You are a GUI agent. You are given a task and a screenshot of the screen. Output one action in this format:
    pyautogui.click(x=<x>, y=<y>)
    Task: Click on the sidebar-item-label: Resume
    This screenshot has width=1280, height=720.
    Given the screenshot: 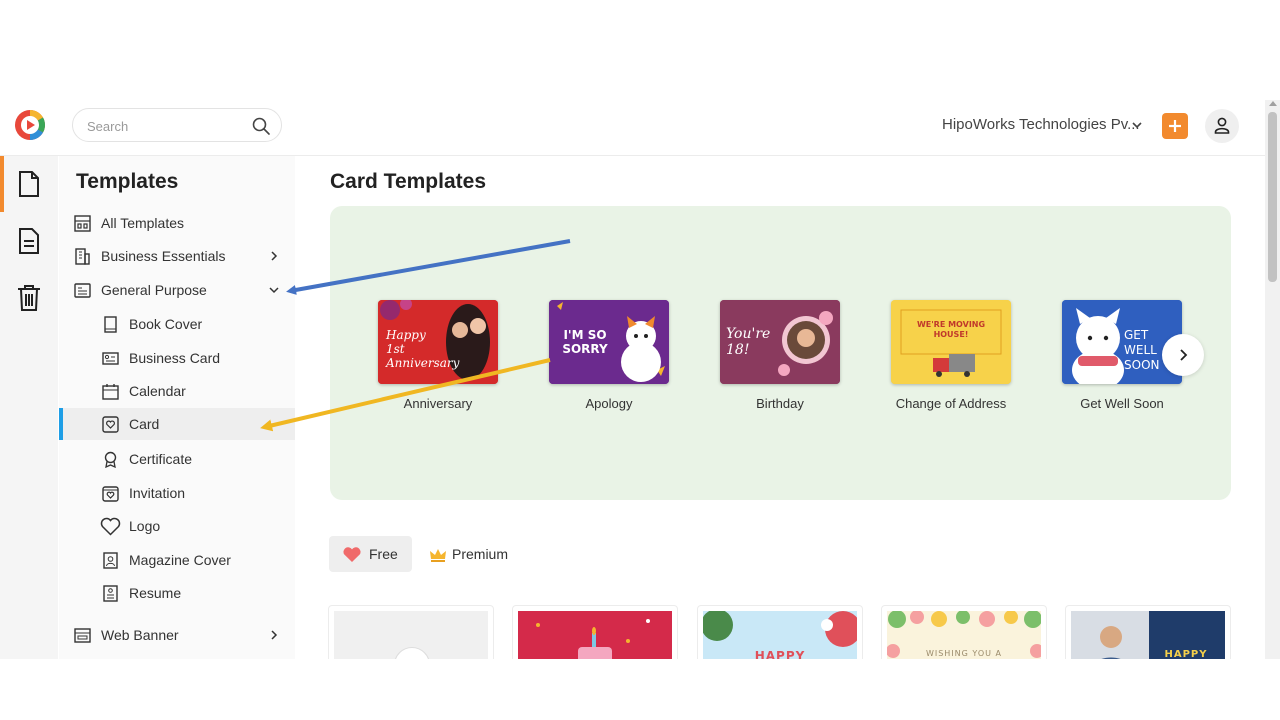 What is the action you would take?
    pyautogui.click(x=155, y=593)
    